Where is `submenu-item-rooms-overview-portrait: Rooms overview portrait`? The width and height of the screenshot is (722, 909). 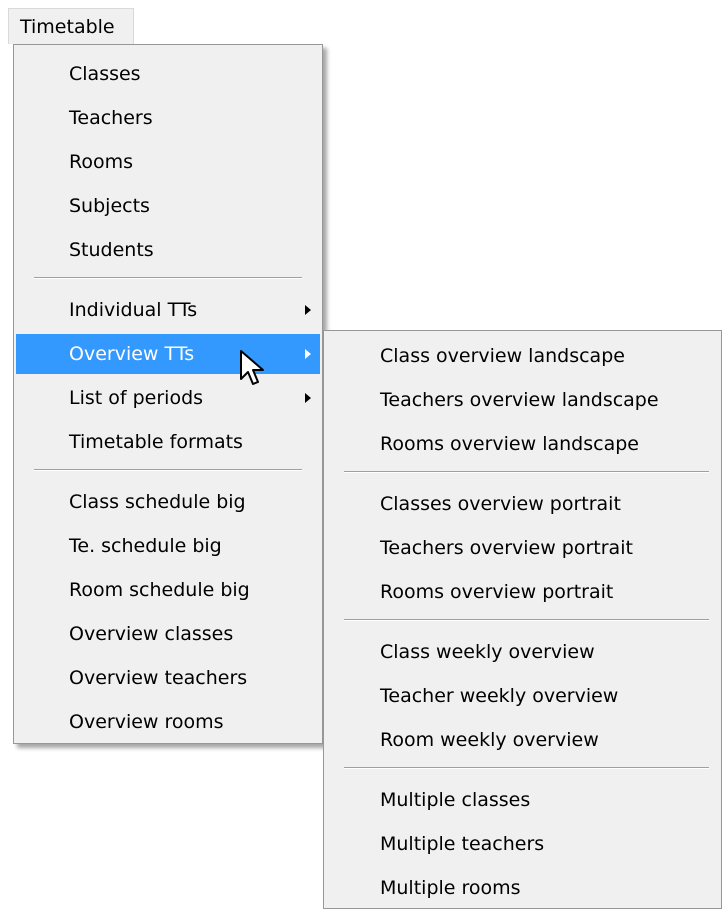 submenu-item-rooms-overview-portrait: Rooms overview portrait is located at coordinates (522, 592).